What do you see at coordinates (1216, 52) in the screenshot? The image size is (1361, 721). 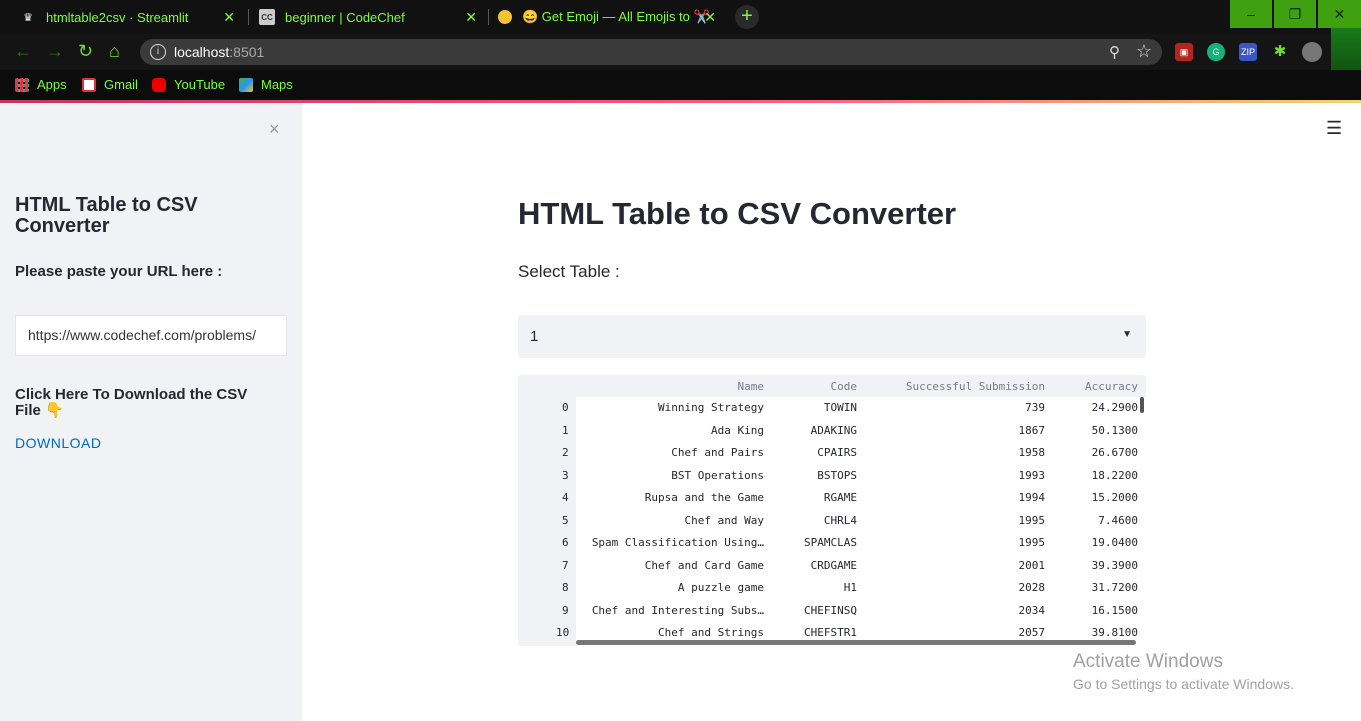 I see `grammarly-icon: G` at bounding box center [1216, 52].